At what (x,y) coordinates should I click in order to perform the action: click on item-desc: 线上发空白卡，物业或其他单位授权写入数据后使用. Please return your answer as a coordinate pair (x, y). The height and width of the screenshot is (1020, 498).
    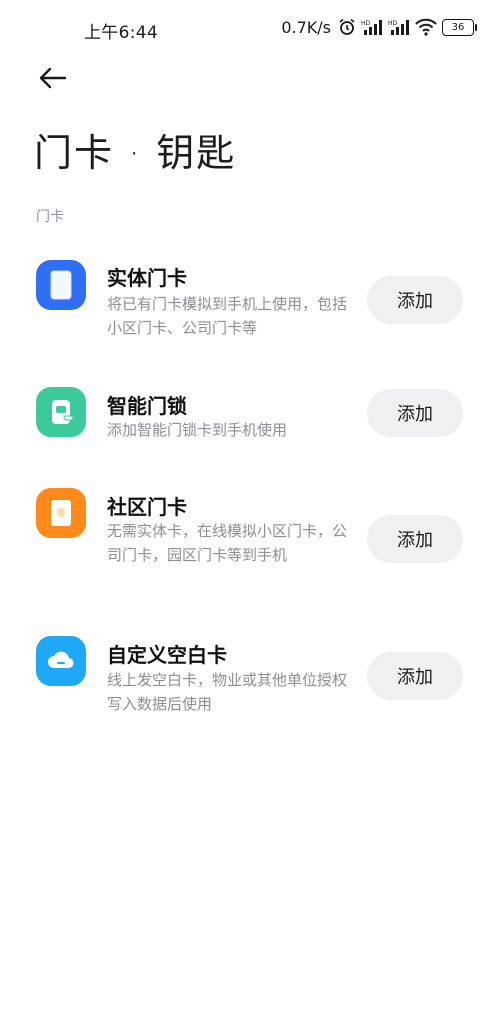
    Looking at the image, I should click on (227, 692).